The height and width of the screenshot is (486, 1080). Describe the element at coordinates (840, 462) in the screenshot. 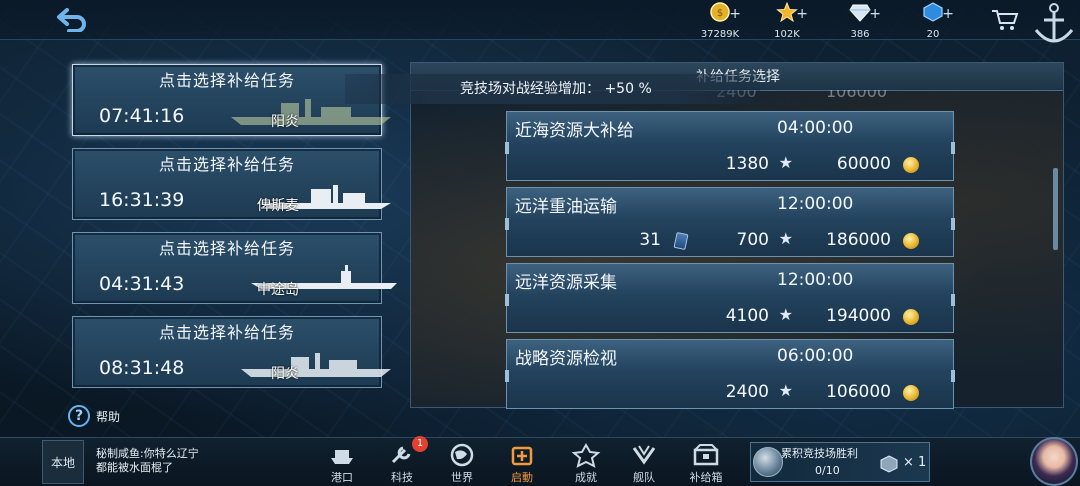

I see `arena-victory-tracker: 累积竞技场胜利 0/10 × 1` at that location.